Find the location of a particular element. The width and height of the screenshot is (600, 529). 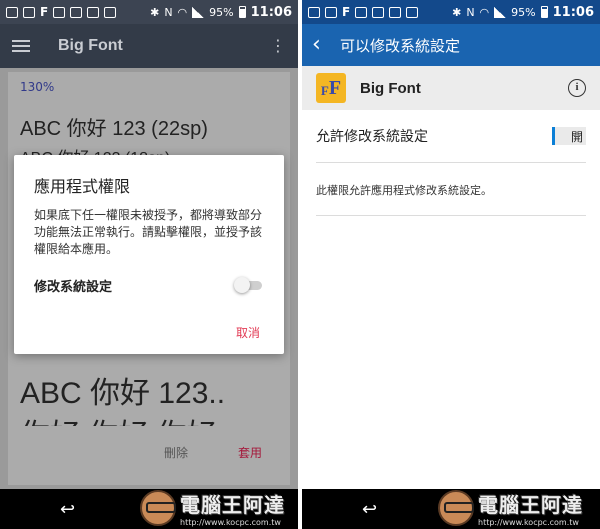

app-logo: FF is located at coordinates (331, 88).